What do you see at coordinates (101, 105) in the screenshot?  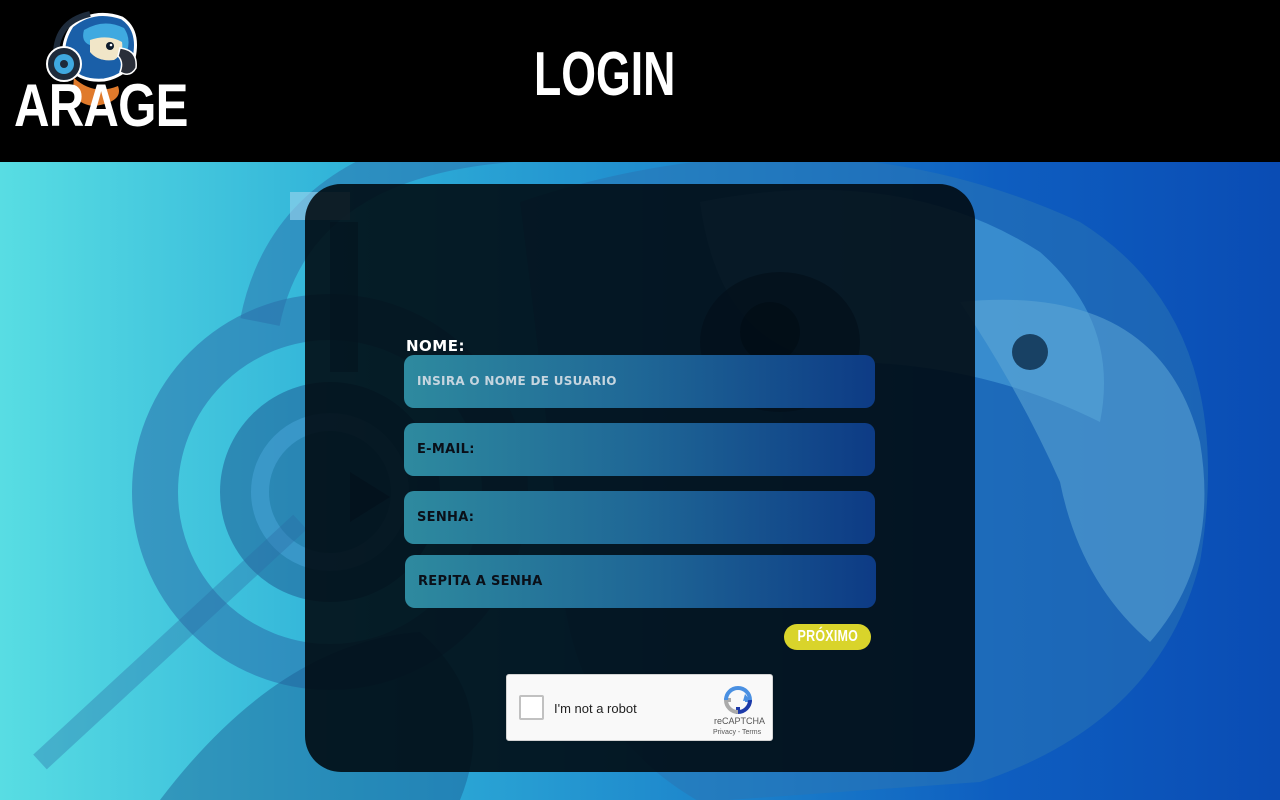 I see `logo-wordmark: ARAGE` at bounding box center [101, 105].